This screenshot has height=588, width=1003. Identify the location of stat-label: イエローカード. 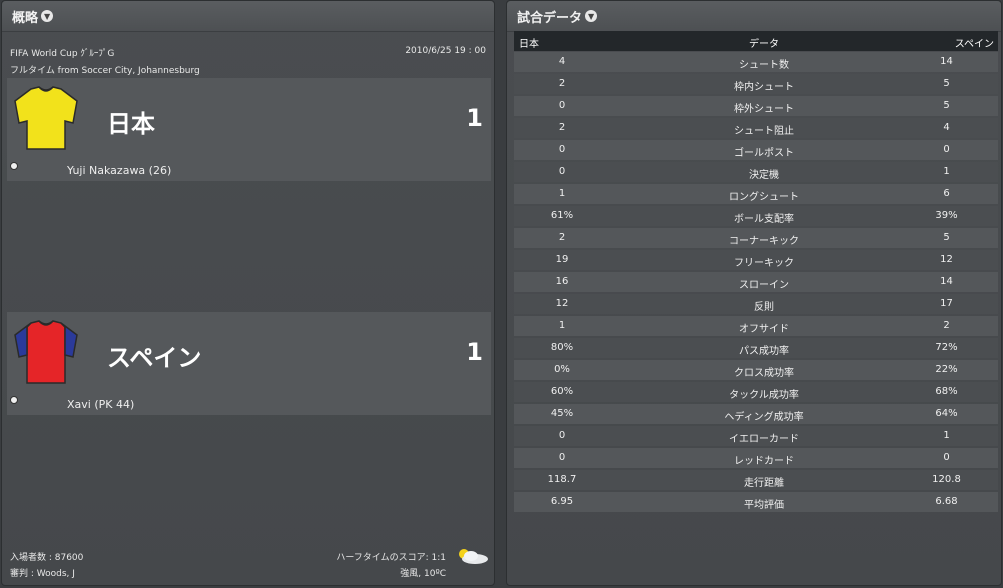
(764, 439).